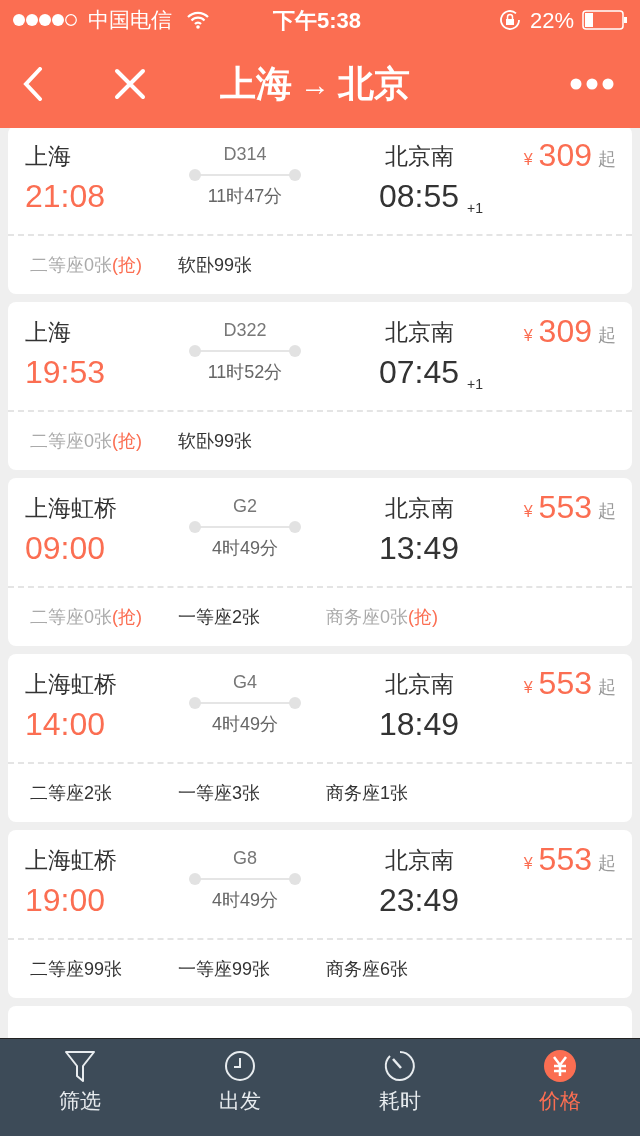  I want to click on train-card: 上海 21:08 D314 11时47分 北京南 08:55 +1 ¥ 309 起 二等座0张(抢) 软卧99张, so click(320, 210).